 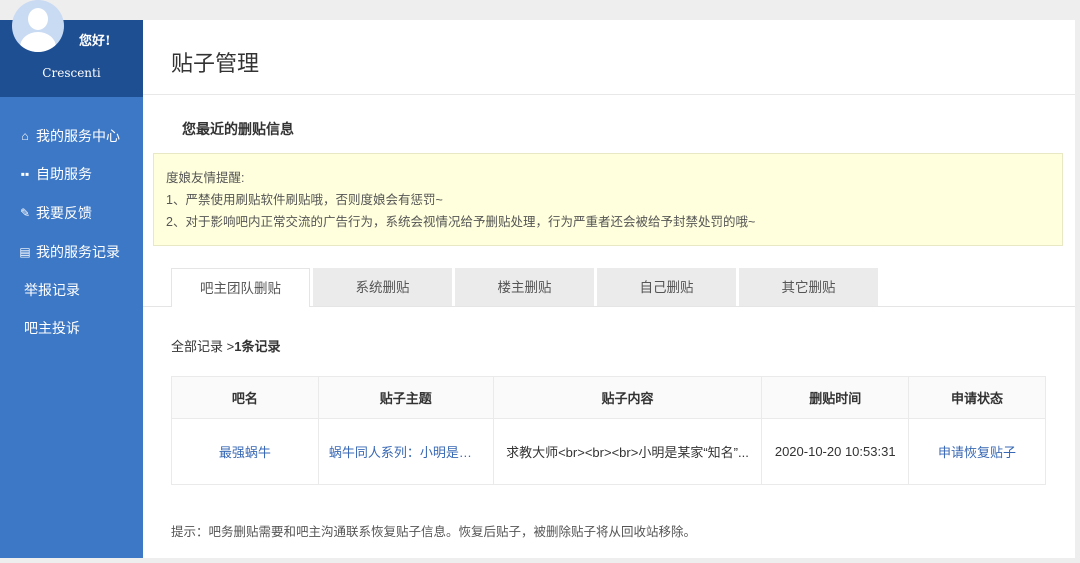 What do you see at coordinates (977, 451) in the screenshot?
I see `request-restore-link: 申请恢复贴子` at bounding box center [977, 451].